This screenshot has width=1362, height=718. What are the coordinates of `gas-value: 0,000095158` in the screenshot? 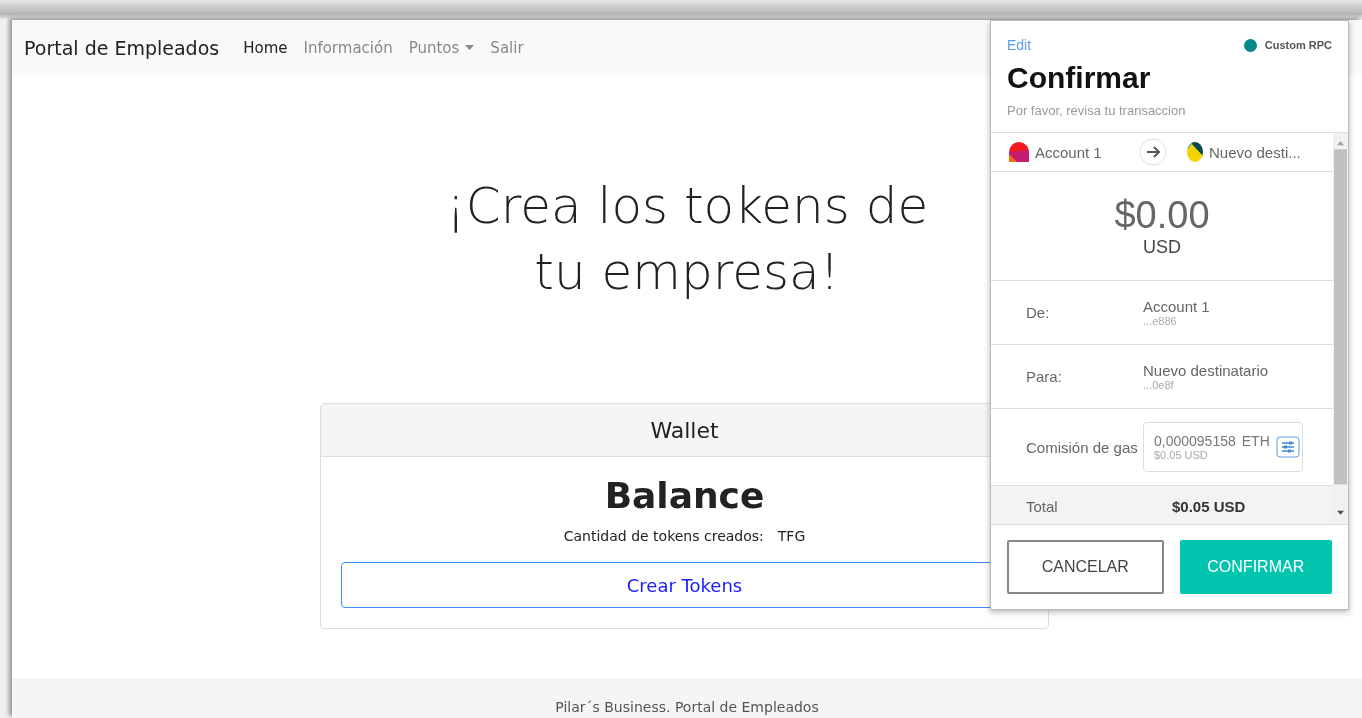 It's located at (1195, 441).